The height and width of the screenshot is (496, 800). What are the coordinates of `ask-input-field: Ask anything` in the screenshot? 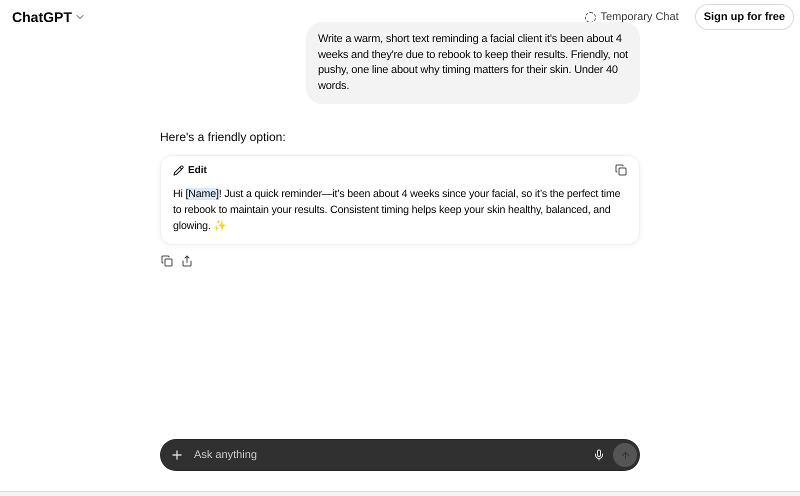 It's located at (400, 455).